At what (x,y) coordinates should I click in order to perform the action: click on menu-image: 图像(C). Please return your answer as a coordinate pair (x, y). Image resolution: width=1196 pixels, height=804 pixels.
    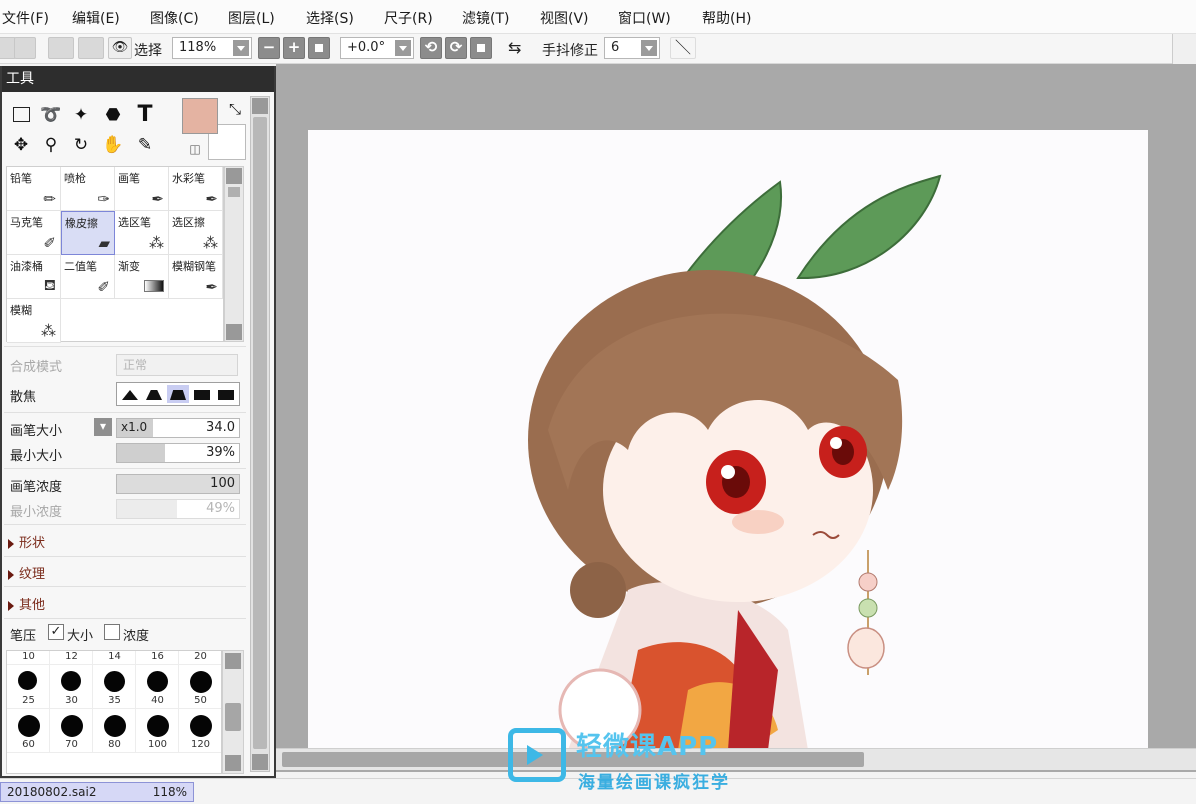
    Looking at the image, I should click on (174, 18).